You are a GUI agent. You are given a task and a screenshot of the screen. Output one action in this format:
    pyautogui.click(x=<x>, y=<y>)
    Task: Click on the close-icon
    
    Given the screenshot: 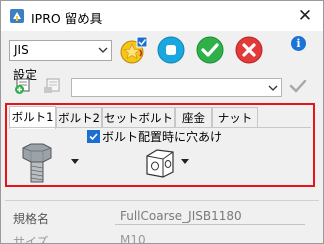 What is the action you would take?
    pyautogui.click(x=249, y=50)
    